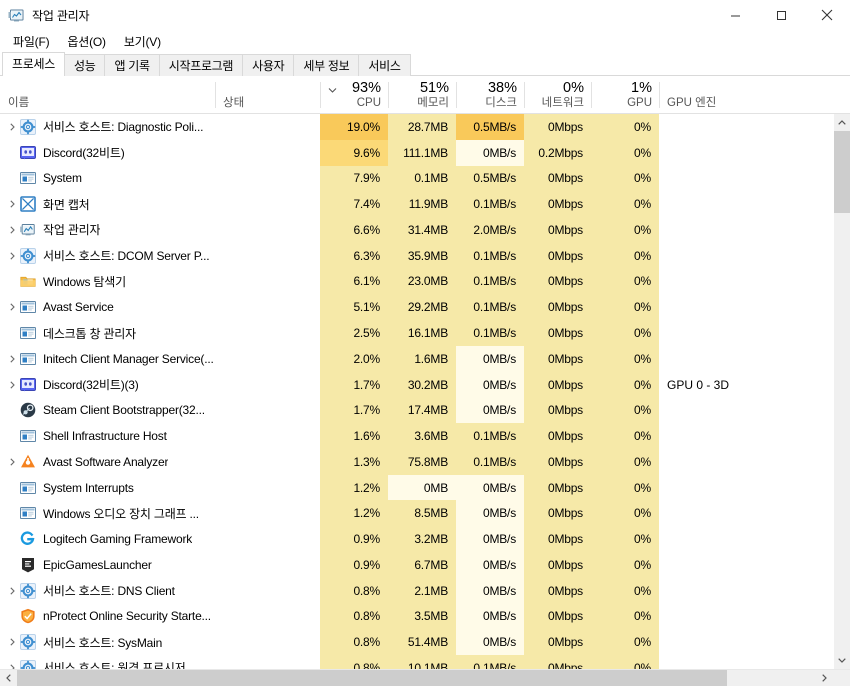  What do you see at coordinates (268, 65) in the screenshot?
I see `tab-4: 사용자` at bounding box center [268, 65].